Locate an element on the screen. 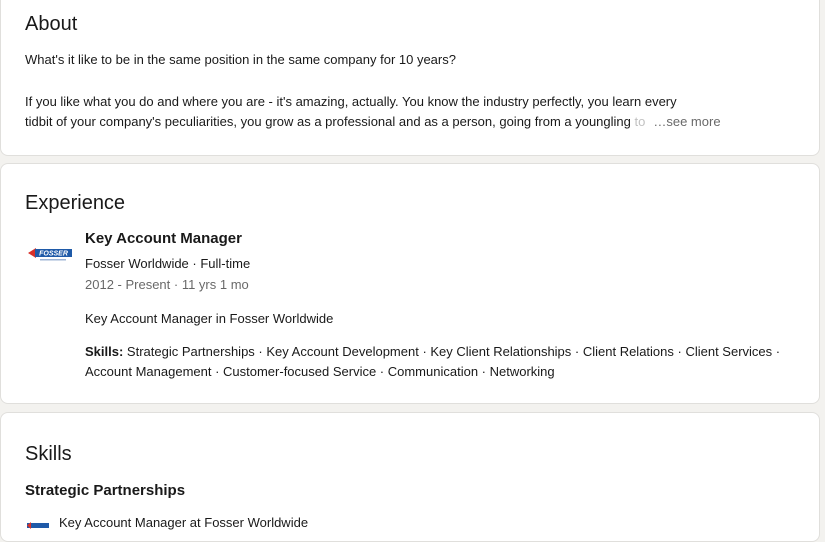  about-text-fade: to is located at coordinates (638, 121).